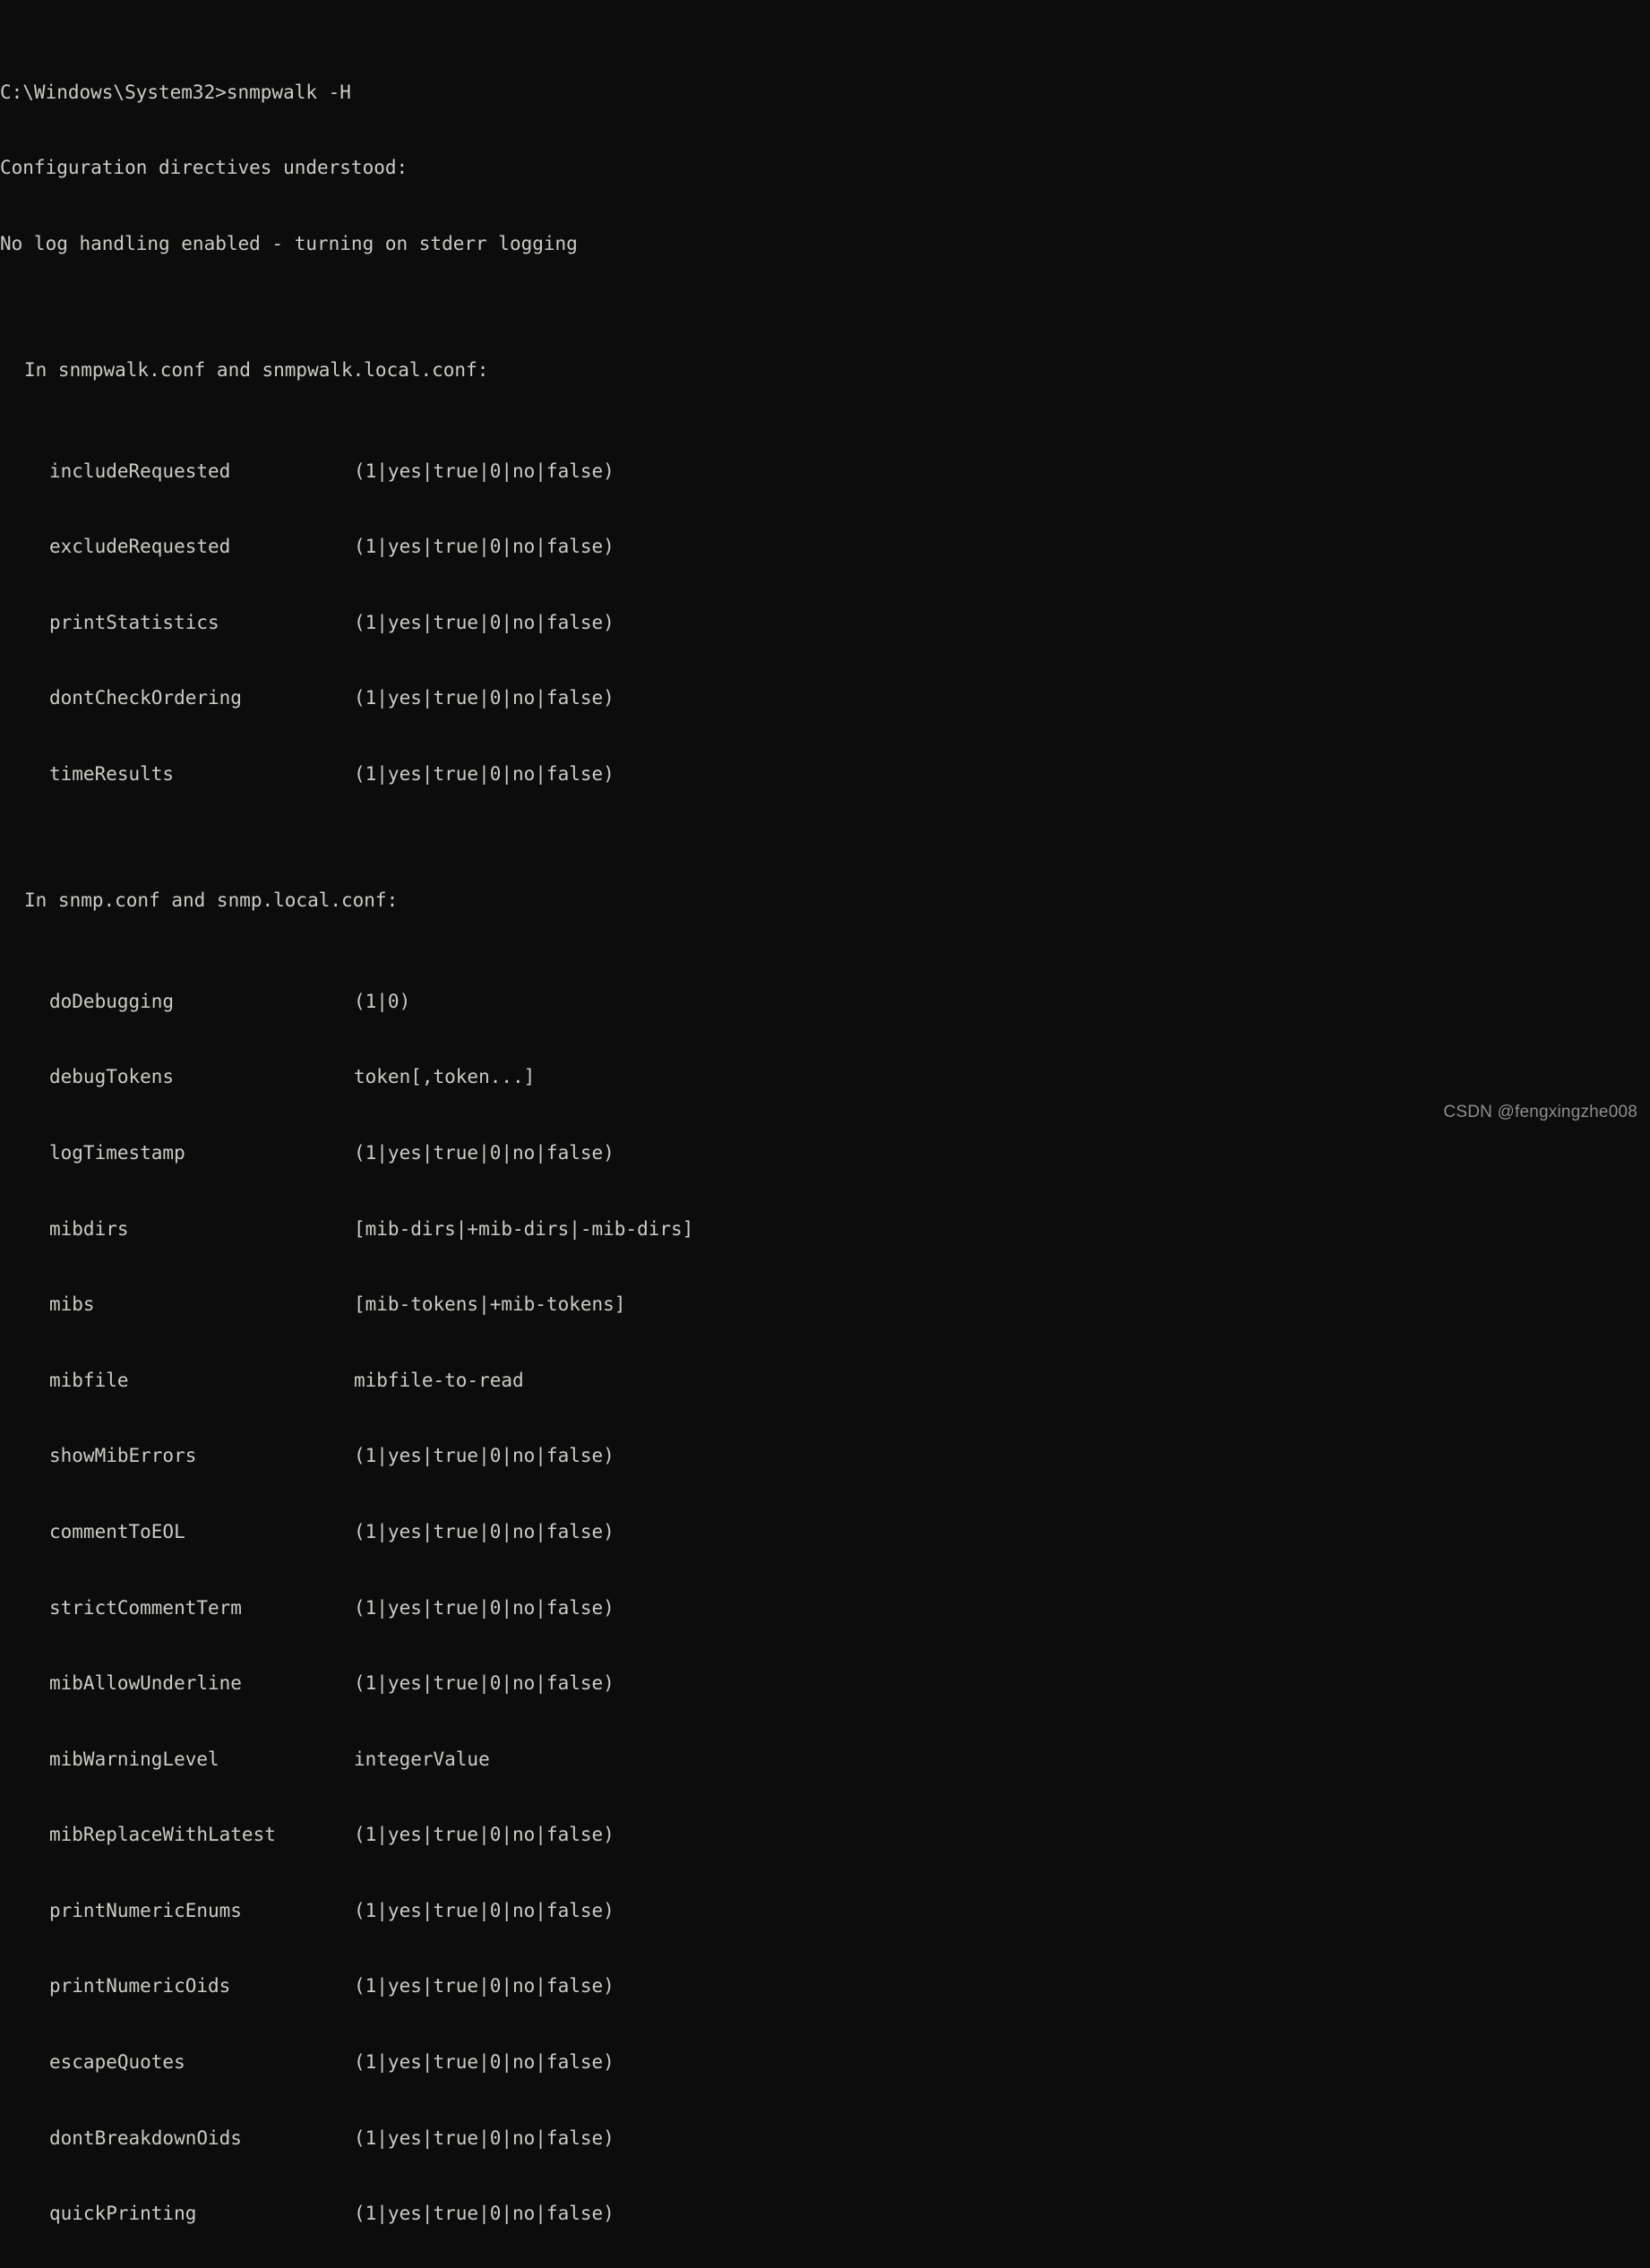 This screenshot has height=2268, width=1650. What do you see at coordinates (204, 168) in the screenshot?
I see `output-line-configuration-directives: Configuration directives understood:` at bounding box center [204, 168].